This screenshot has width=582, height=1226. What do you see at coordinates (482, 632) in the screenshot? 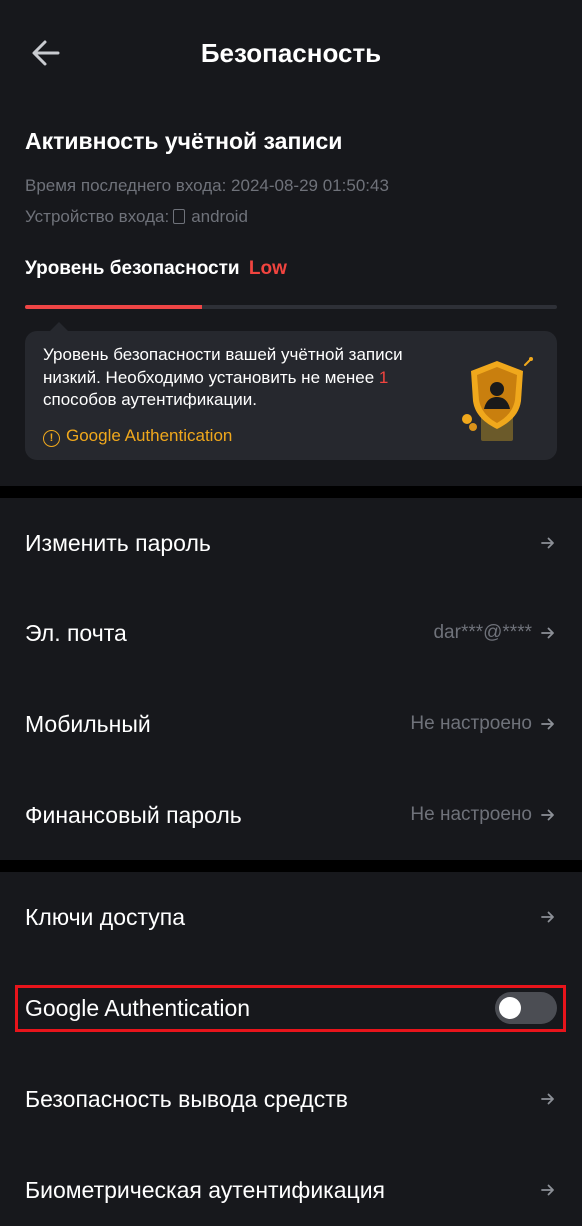
I see `email-value: dar***@****` at bounding box center [482, 632].